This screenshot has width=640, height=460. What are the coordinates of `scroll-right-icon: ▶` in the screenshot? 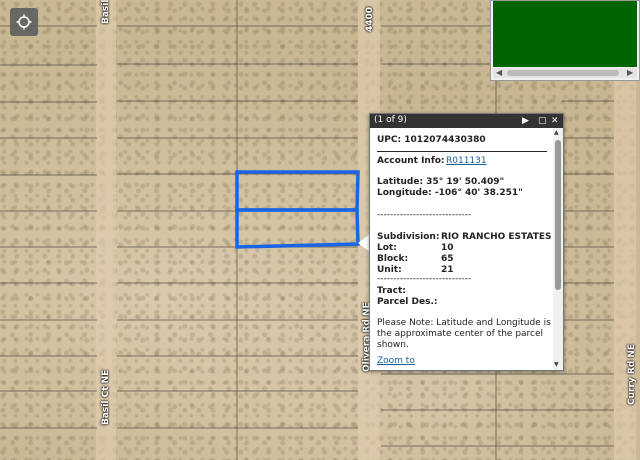 It's located at (630, 73).